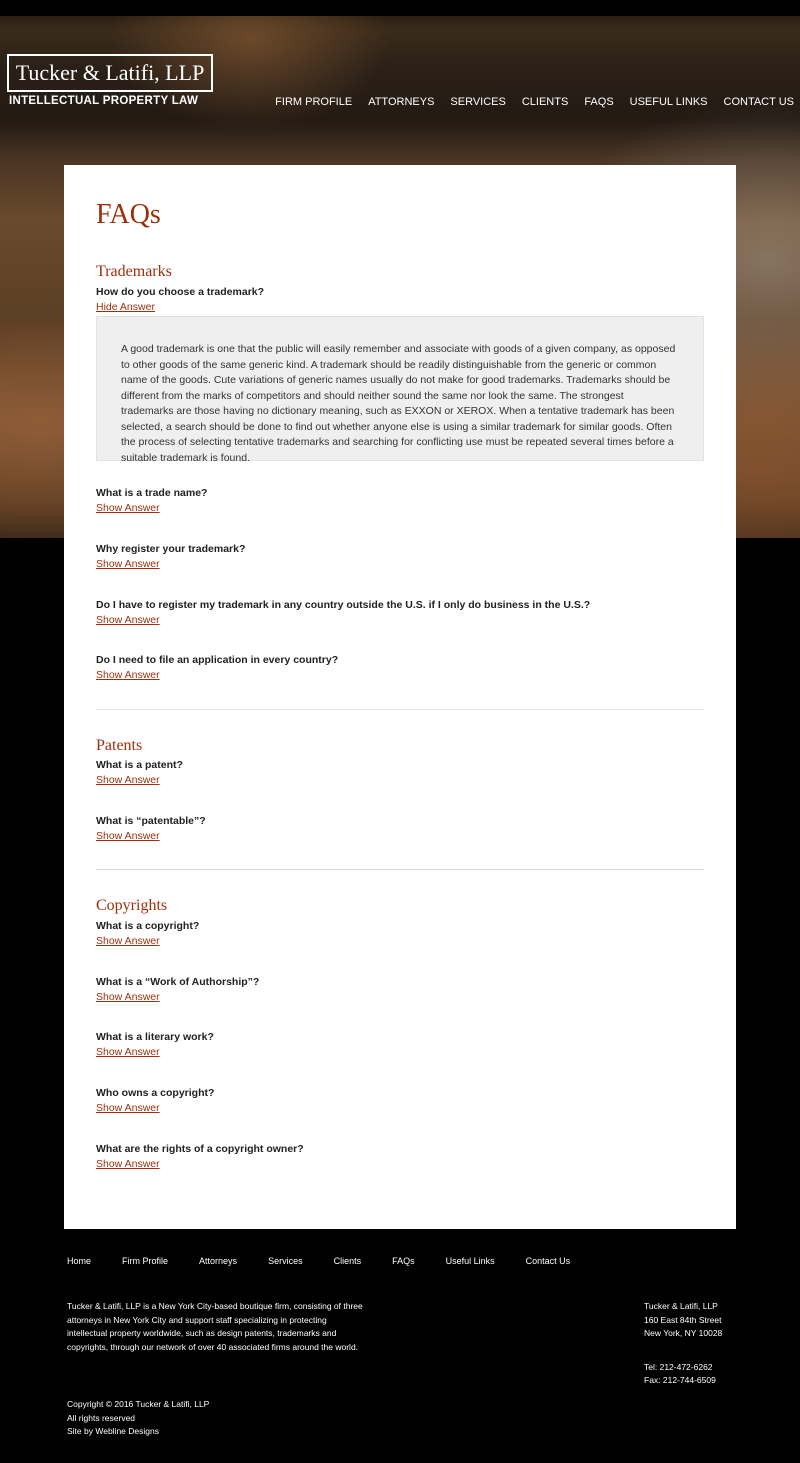 The width and height of the screenshot is (800, 1463). I want to click on phone-number: Tel: 212-472-6262, so click(683, 1368).